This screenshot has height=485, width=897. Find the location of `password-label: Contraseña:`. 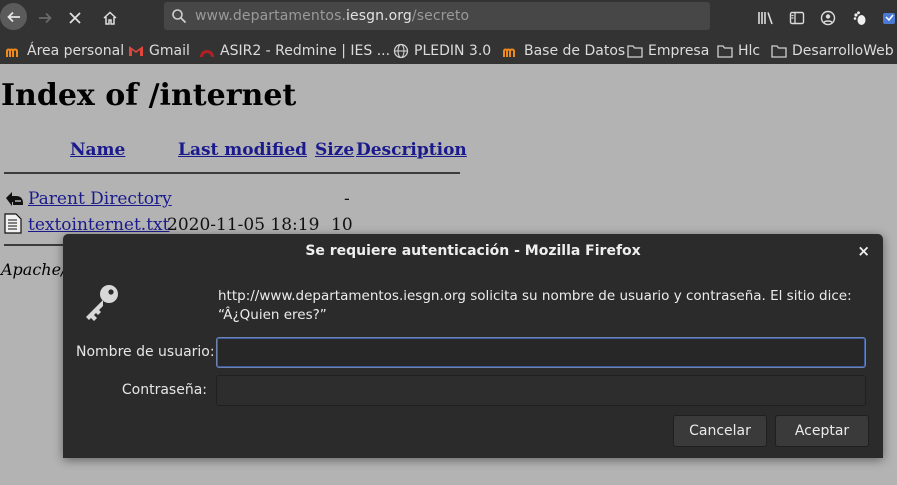

password-label: Contraseña: is located at coordinates (164, 390).